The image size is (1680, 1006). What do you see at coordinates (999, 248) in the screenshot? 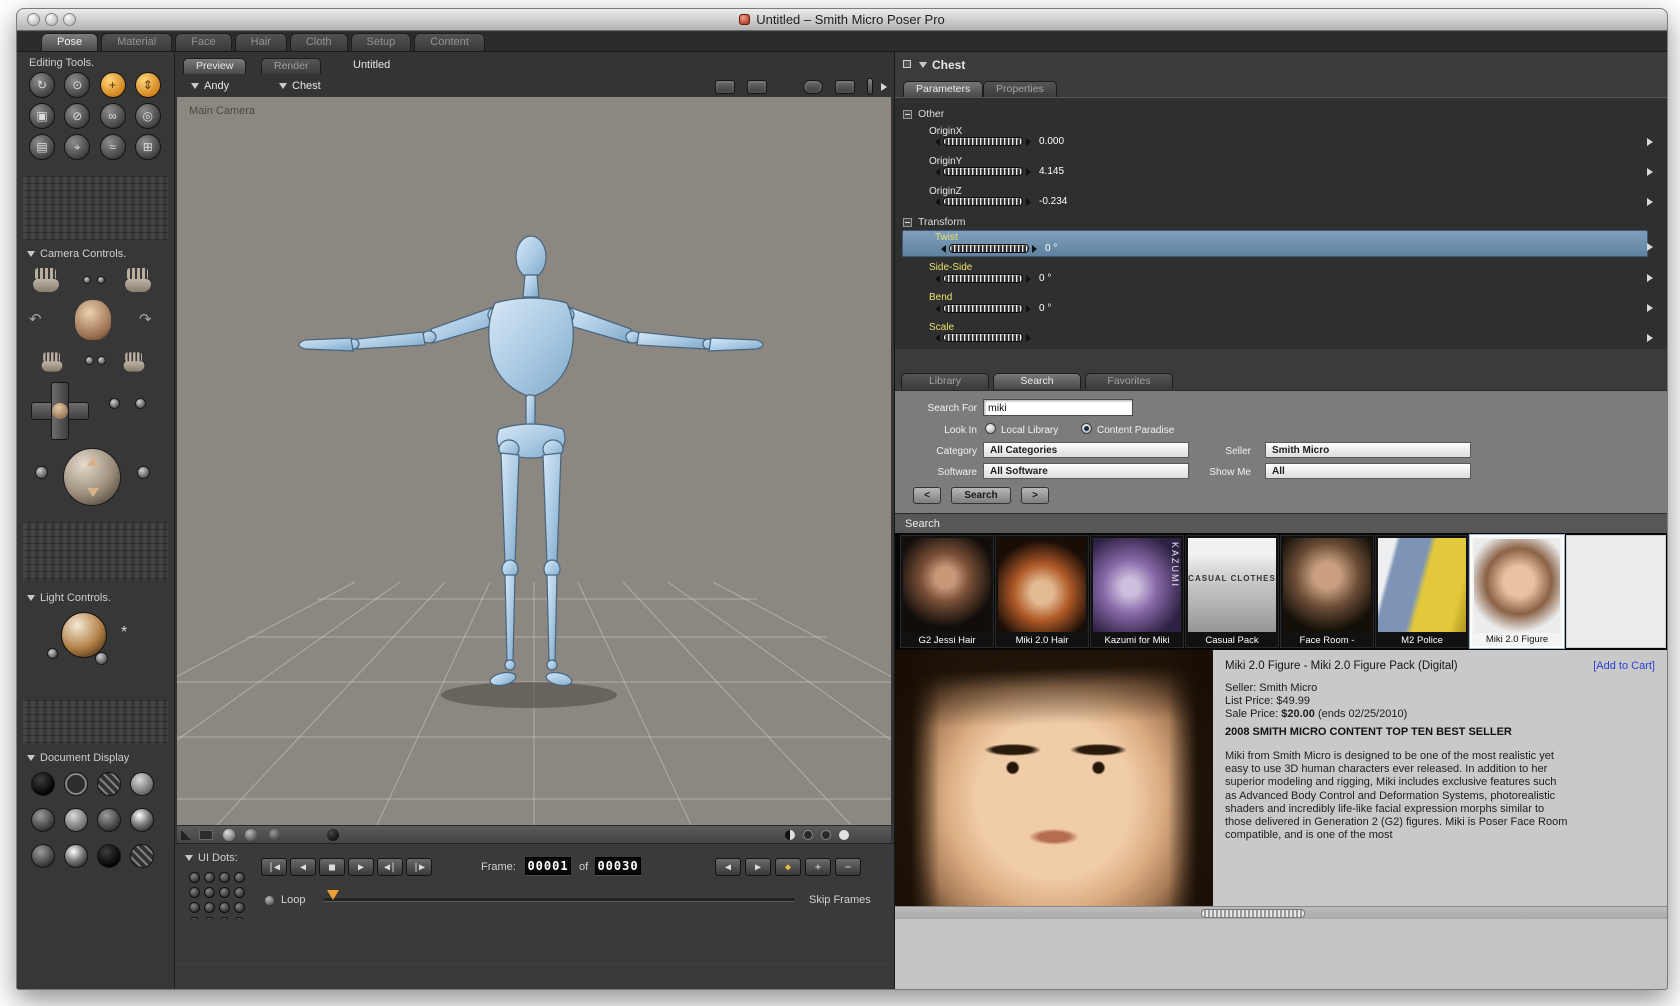
I see `param-dial-twist: 0 °` at bounding box center [999, 248].